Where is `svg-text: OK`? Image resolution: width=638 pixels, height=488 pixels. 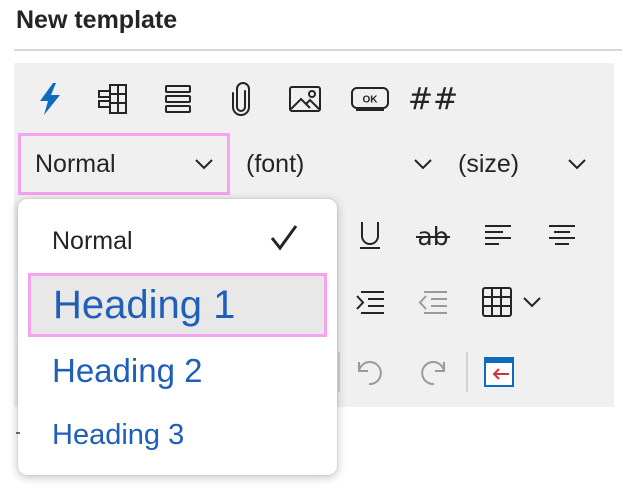 svg-text: OK is located at coordinates (371, 100).